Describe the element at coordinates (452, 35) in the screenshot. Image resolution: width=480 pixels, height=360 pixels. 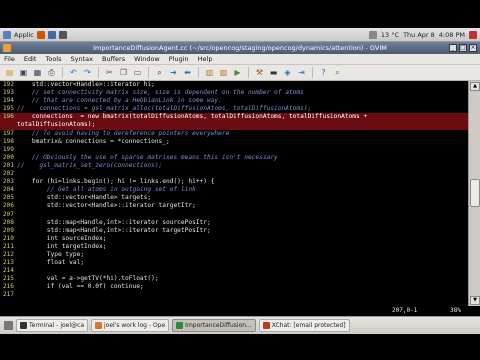
I see `clock-text: 4:08 PM` at that location.